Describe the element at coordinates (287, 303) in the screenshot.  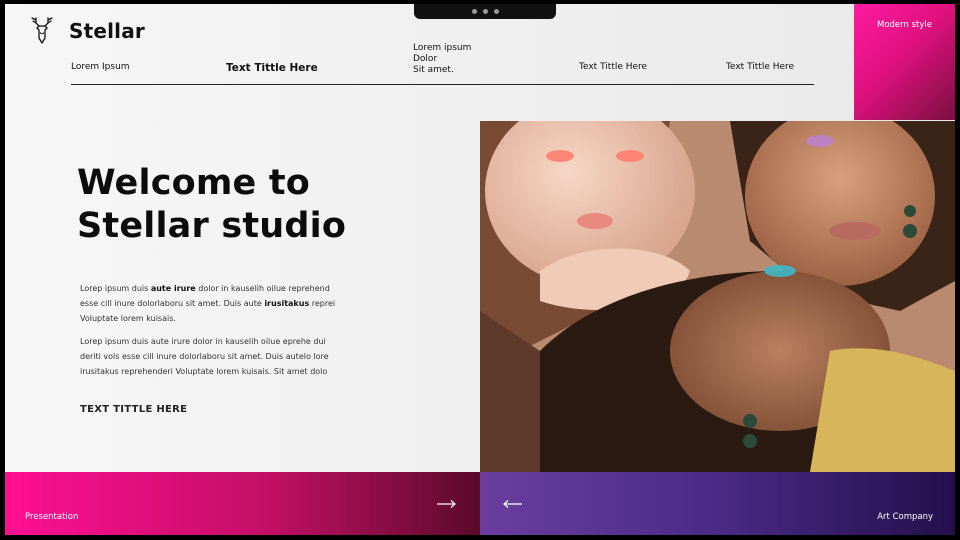
I see `bold-span: irusitakus` at that location.